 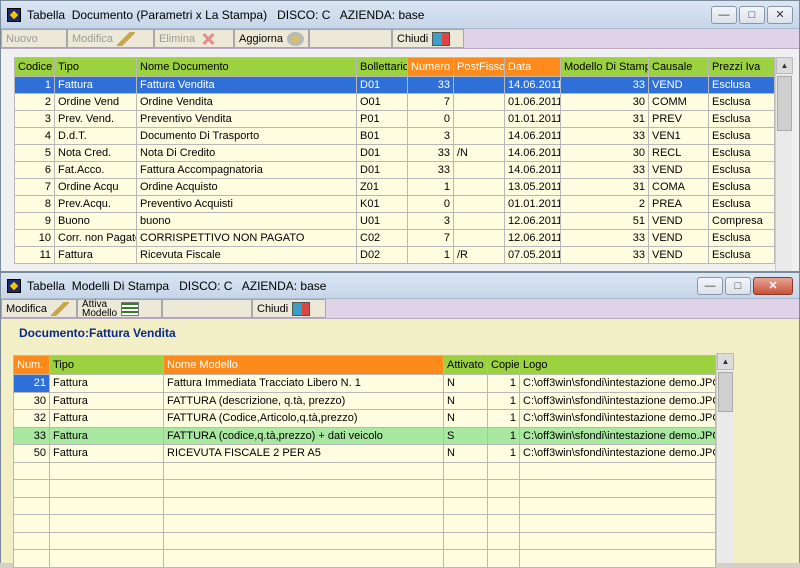 I want to click on table-cell: /N, so click(x=479, y=153).